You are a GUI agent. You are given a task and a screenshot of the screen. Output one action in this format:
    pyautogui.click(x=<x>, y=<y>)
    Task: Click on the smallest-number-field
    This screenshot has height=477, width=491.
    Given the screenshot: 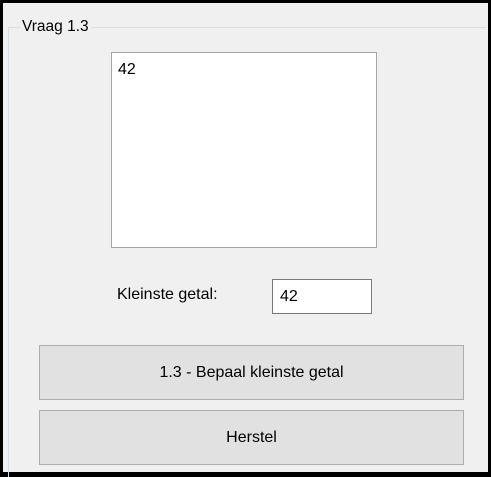 What is the action you would take?
    pyautogui.click(x=322, y=296)
    